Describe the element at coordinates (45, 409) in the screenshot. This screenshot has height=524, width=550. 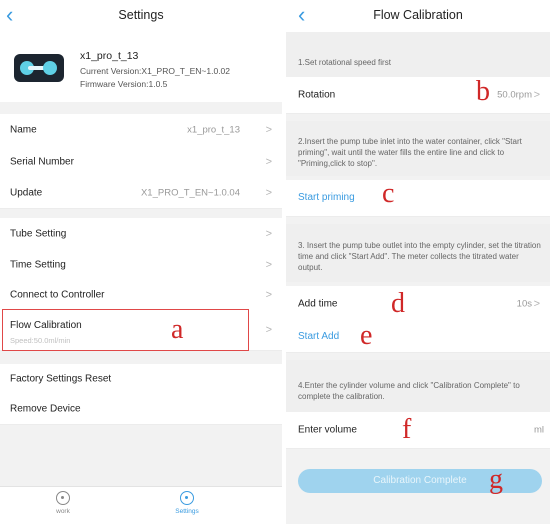
I see `remove-device-label: Remove Device` at that location.